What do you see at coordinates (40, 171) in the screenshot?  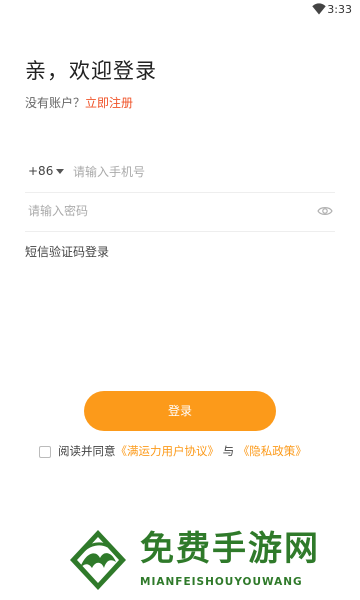 I see `country-code-selector: +86` at bounding box center [40, 171].